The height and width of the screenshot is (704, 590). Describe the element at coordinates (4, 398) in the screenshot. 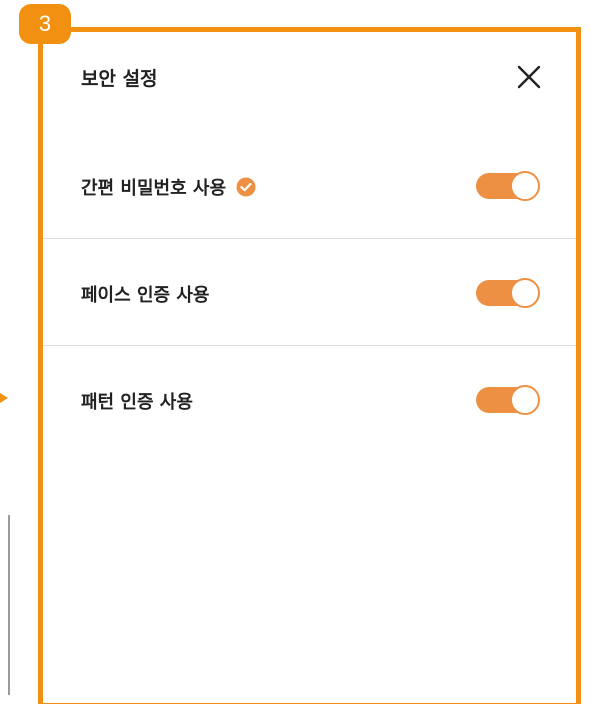

I see `arrow-pointer-icon` at that location.